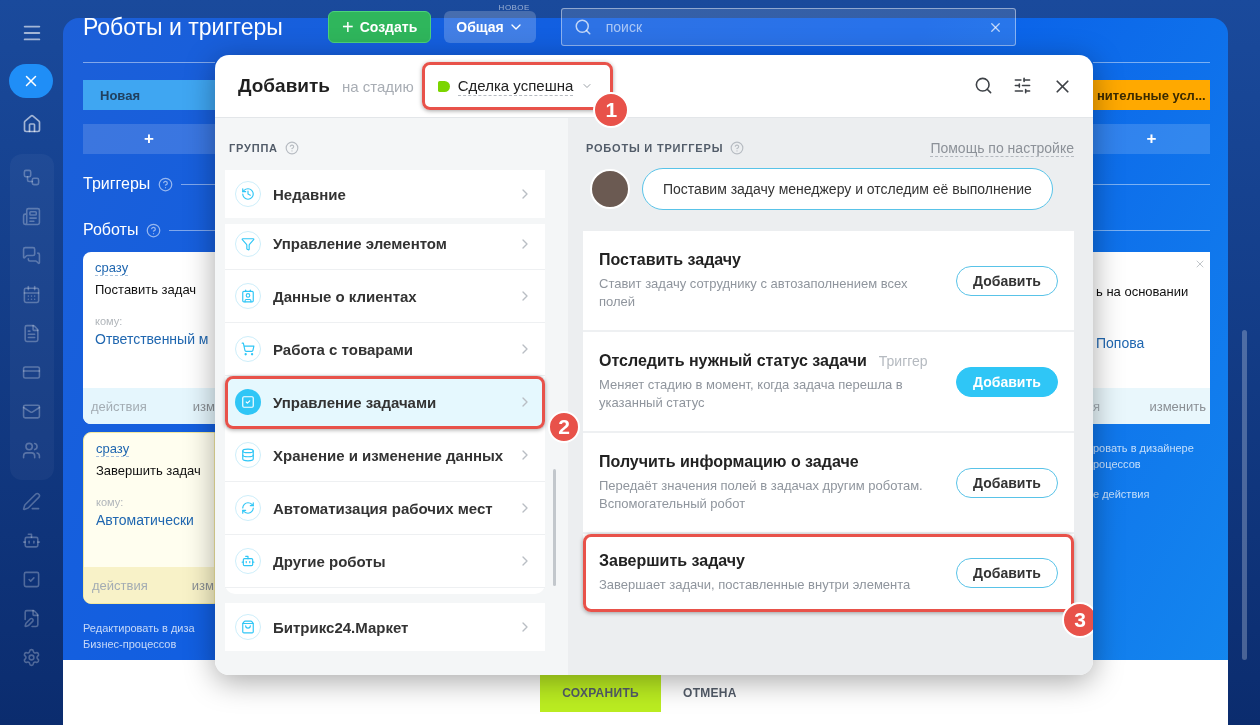  What do you see at coordinates (611, 110) in the screenshot?
I see `callout-badge: 1` at bounding box center [611, 110].